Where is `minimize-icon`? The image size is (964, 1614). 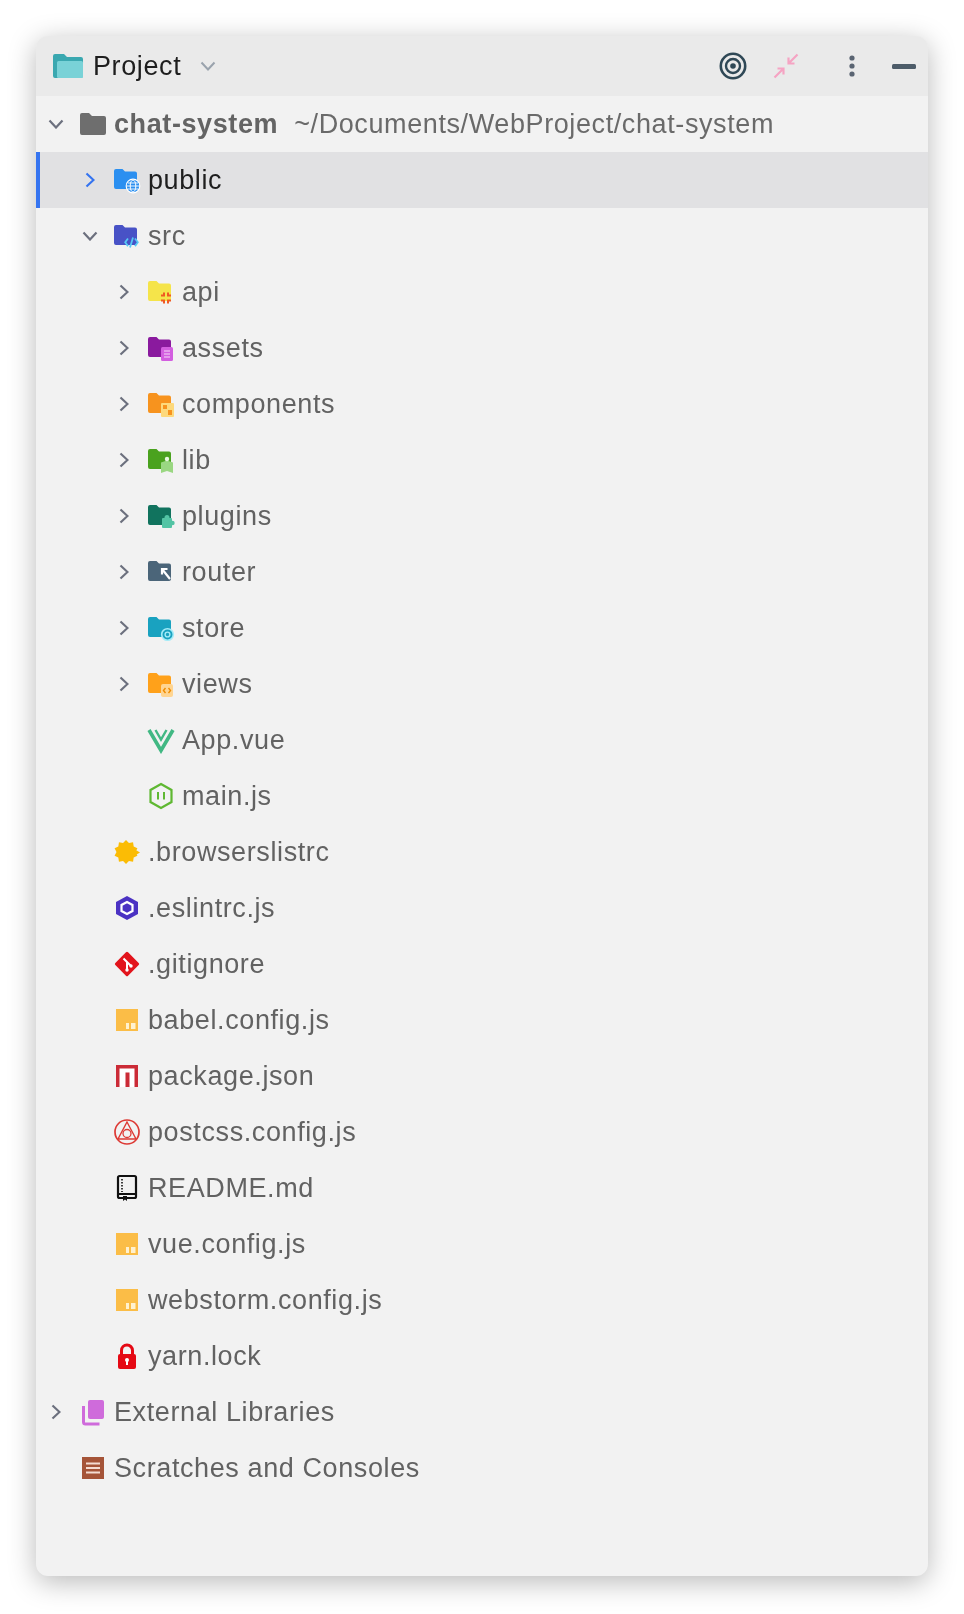 minimize-icon is located at coordinates (904, 66).